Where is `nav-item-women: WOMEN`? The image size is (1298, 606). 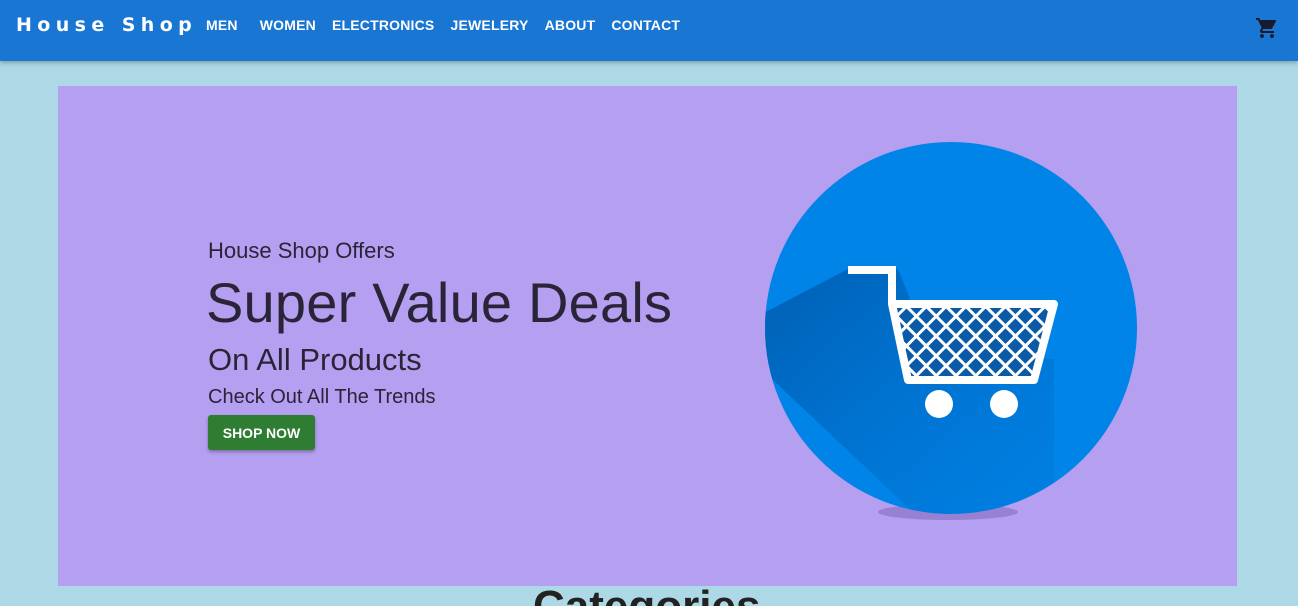
nav-item-women: WOMEN is located at coordinates (288, 25).